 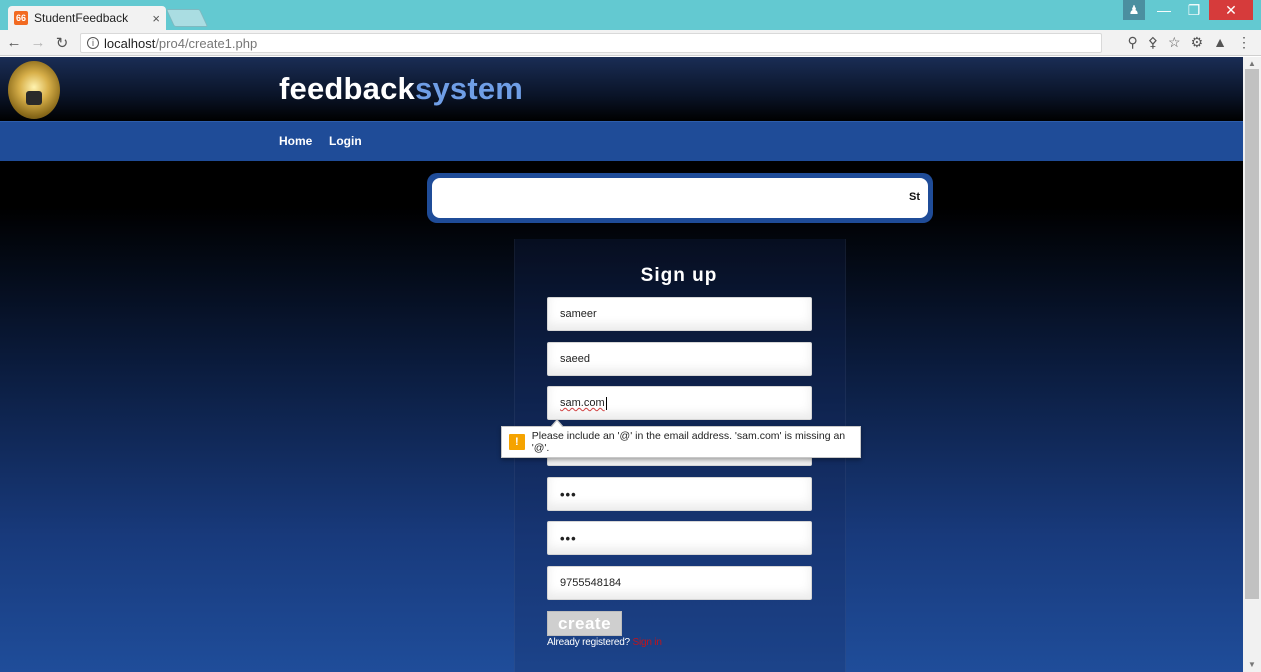 I want to click on favicon-icon: 66, so click(x=21, y=18).